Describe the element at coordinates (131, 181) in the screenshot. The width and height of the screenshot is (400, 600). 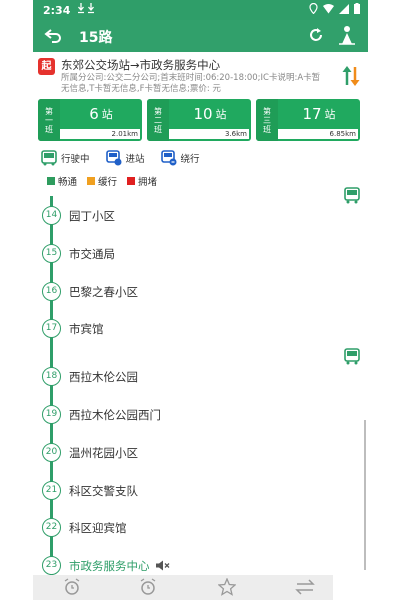
I see `congested-swatch` at that location.